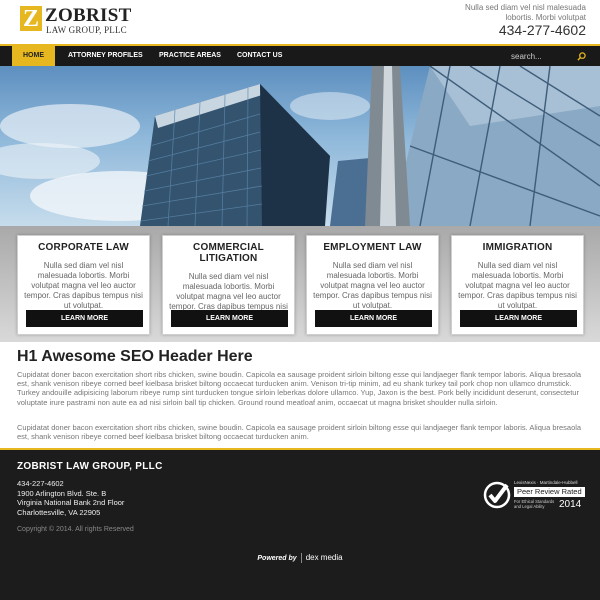 The height and width of the screenshot is (600, 600). Describe the element at coordinates (33, 56) in the screenshot. I see `nav-item-home: HOME` at that location.